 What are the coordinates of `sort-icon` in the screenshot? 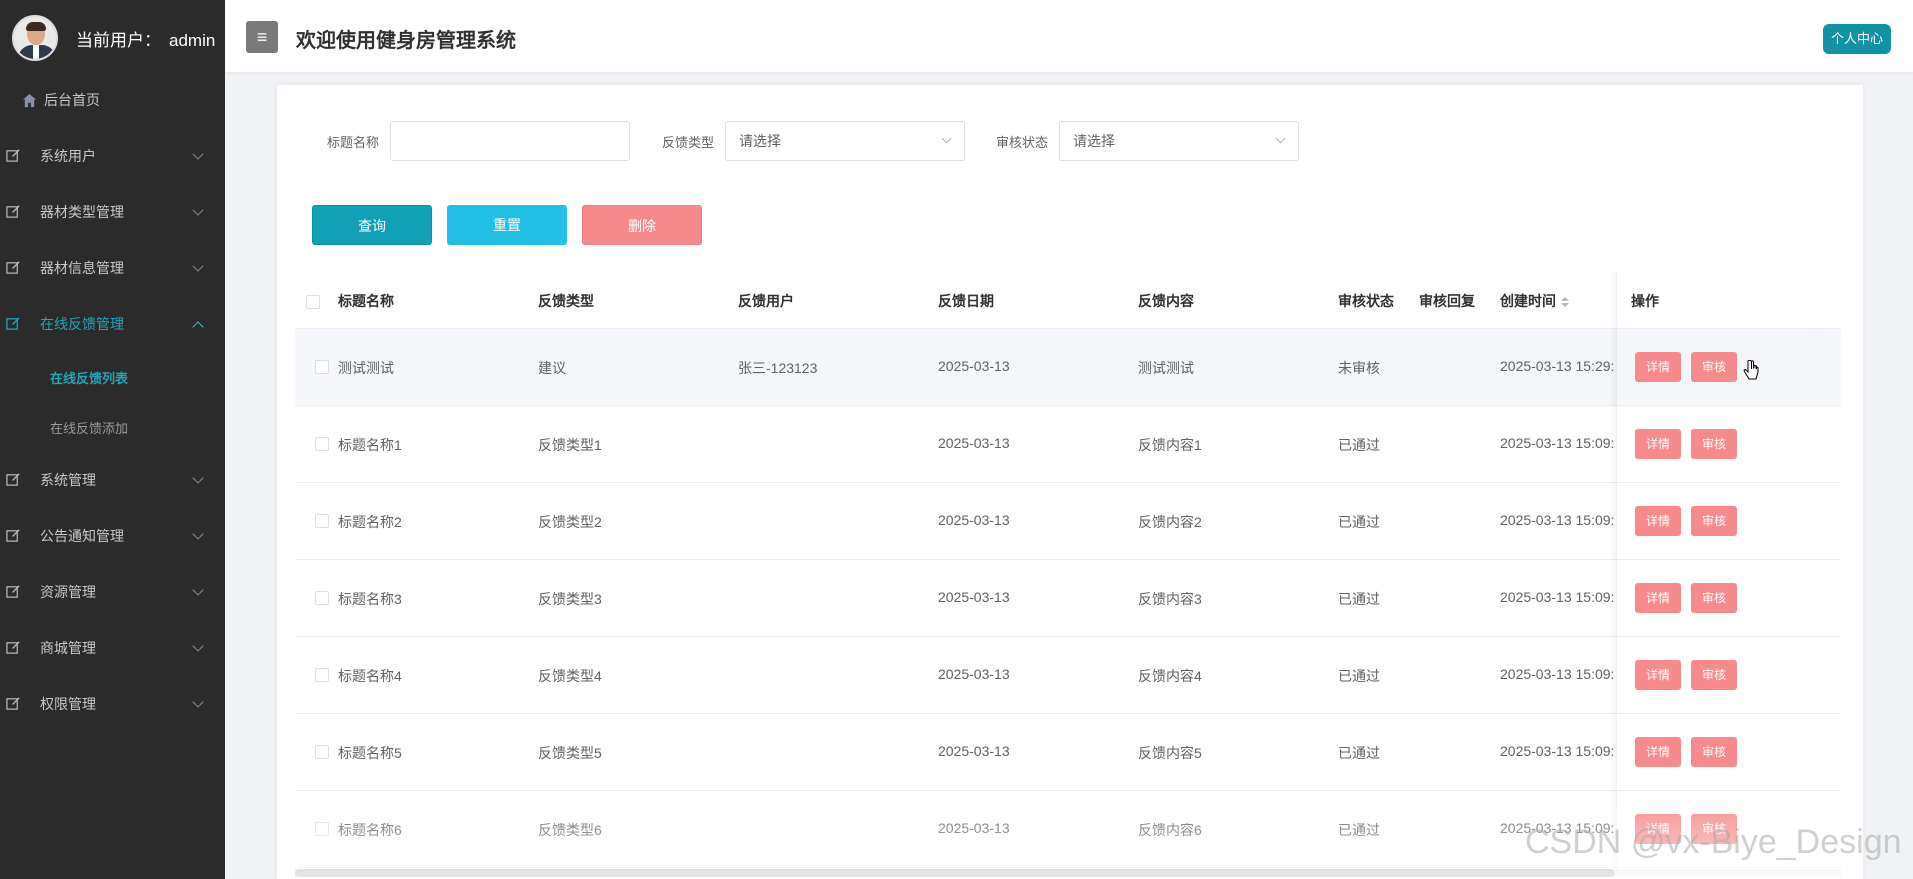 It's located at (1565, 302).